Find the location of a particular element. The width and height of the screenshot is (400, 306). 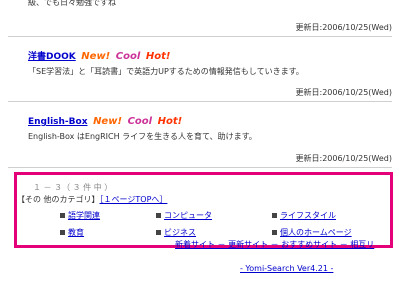

category-item: 教育 is located at coordinates (72, 232).